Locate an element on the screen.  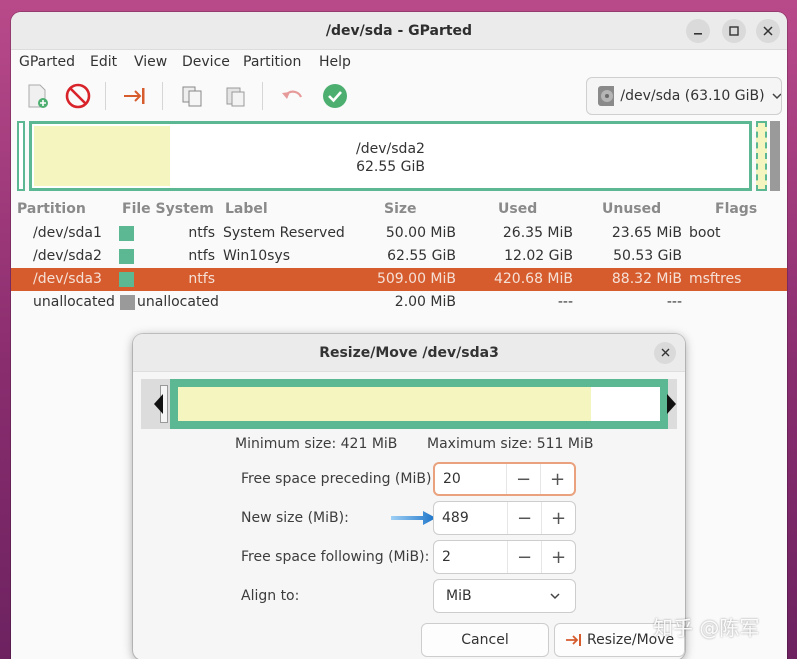
cancel-button: Cancel is located at coordinates (485, 640).